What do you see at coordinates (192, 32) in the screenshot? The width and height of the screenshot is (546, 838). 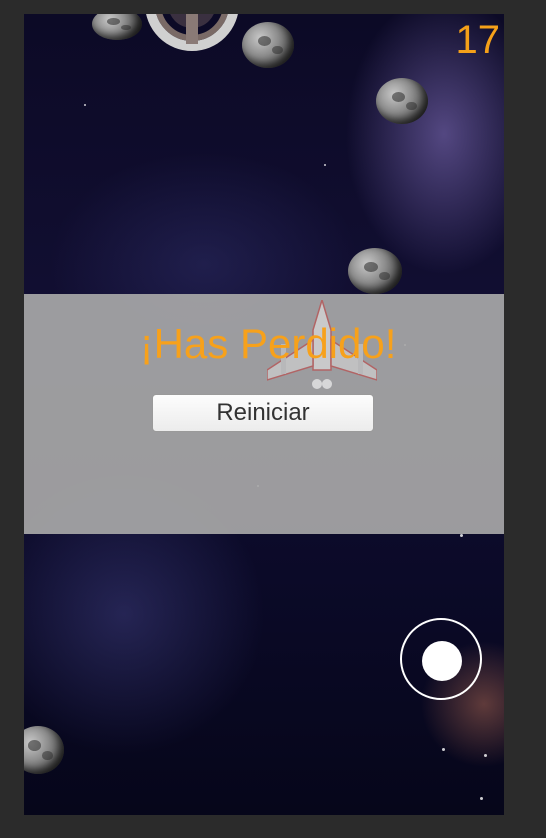 I see `space-station-icon` at bounding box center [192, 32].